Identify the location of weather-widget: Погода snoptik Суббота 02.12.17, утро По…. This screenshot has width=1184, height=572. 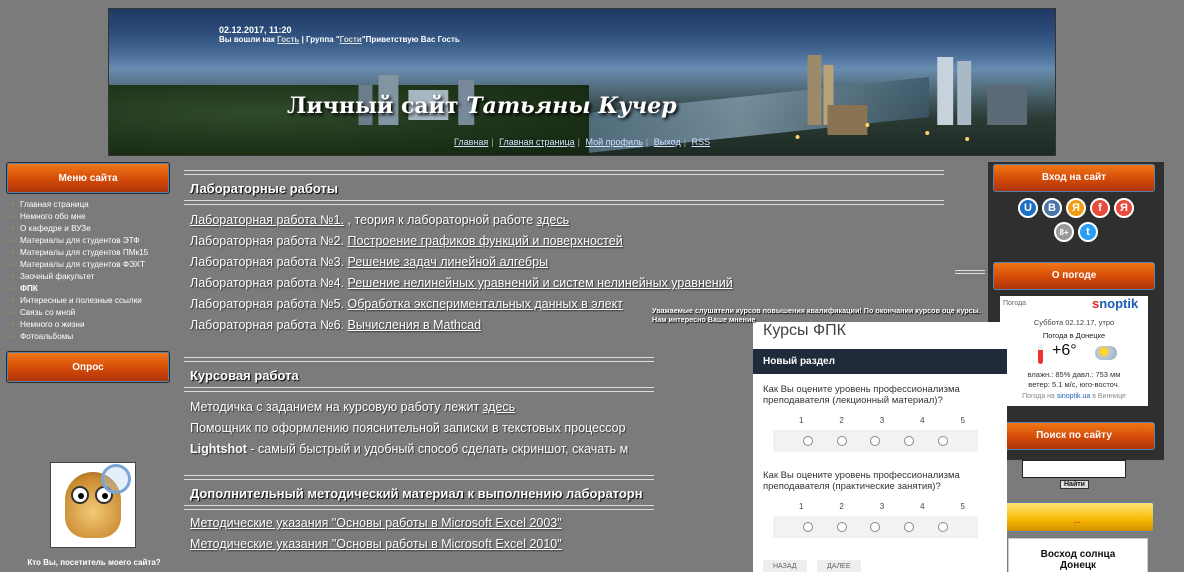
(1074, 351).